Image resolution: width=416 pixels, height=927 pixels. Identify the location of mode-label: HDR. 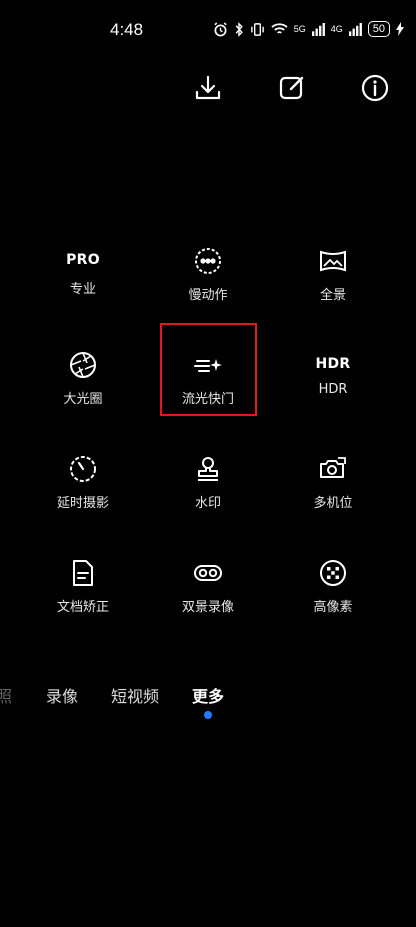
(333, 389).